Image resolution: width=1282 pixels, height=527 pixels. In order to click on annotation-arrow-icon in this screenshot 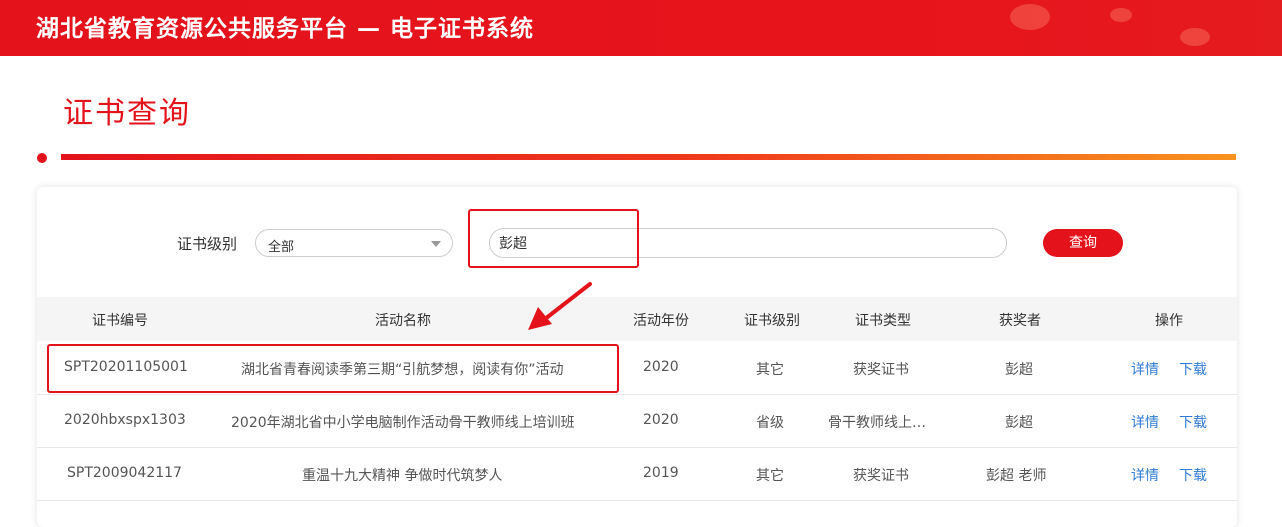, I will do `click(560, 306)`.